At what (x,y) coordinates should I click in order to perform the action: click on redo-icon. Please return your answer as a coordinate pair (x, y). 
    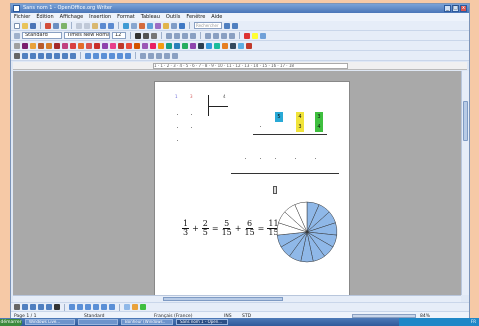
    Looking at the image, I should click on (111, 25).